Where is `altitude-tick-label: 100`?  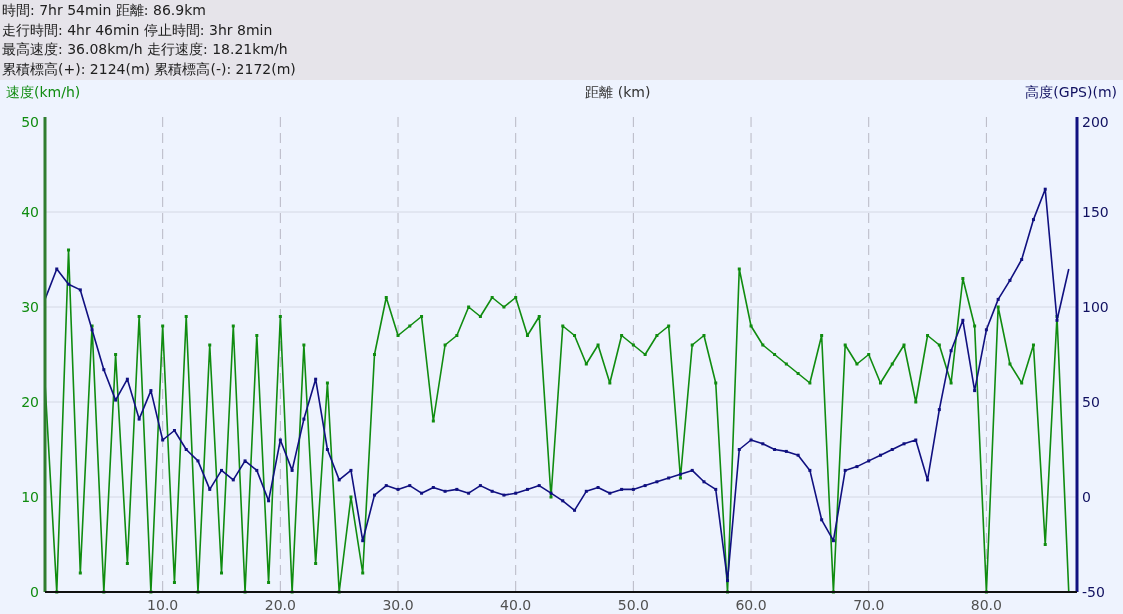
altitude-tick-label: 100 is located at coordinates (1095, 307).